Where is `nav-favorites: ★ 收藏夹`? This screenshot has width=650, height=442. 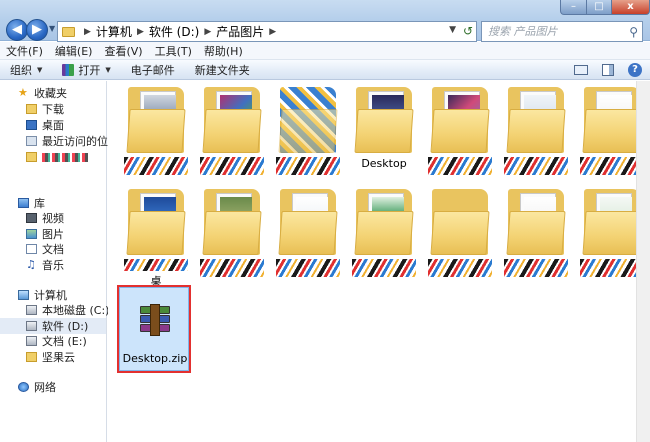
nav-favorites: ★ 收藏夹 is located at coordinates (42, 93).